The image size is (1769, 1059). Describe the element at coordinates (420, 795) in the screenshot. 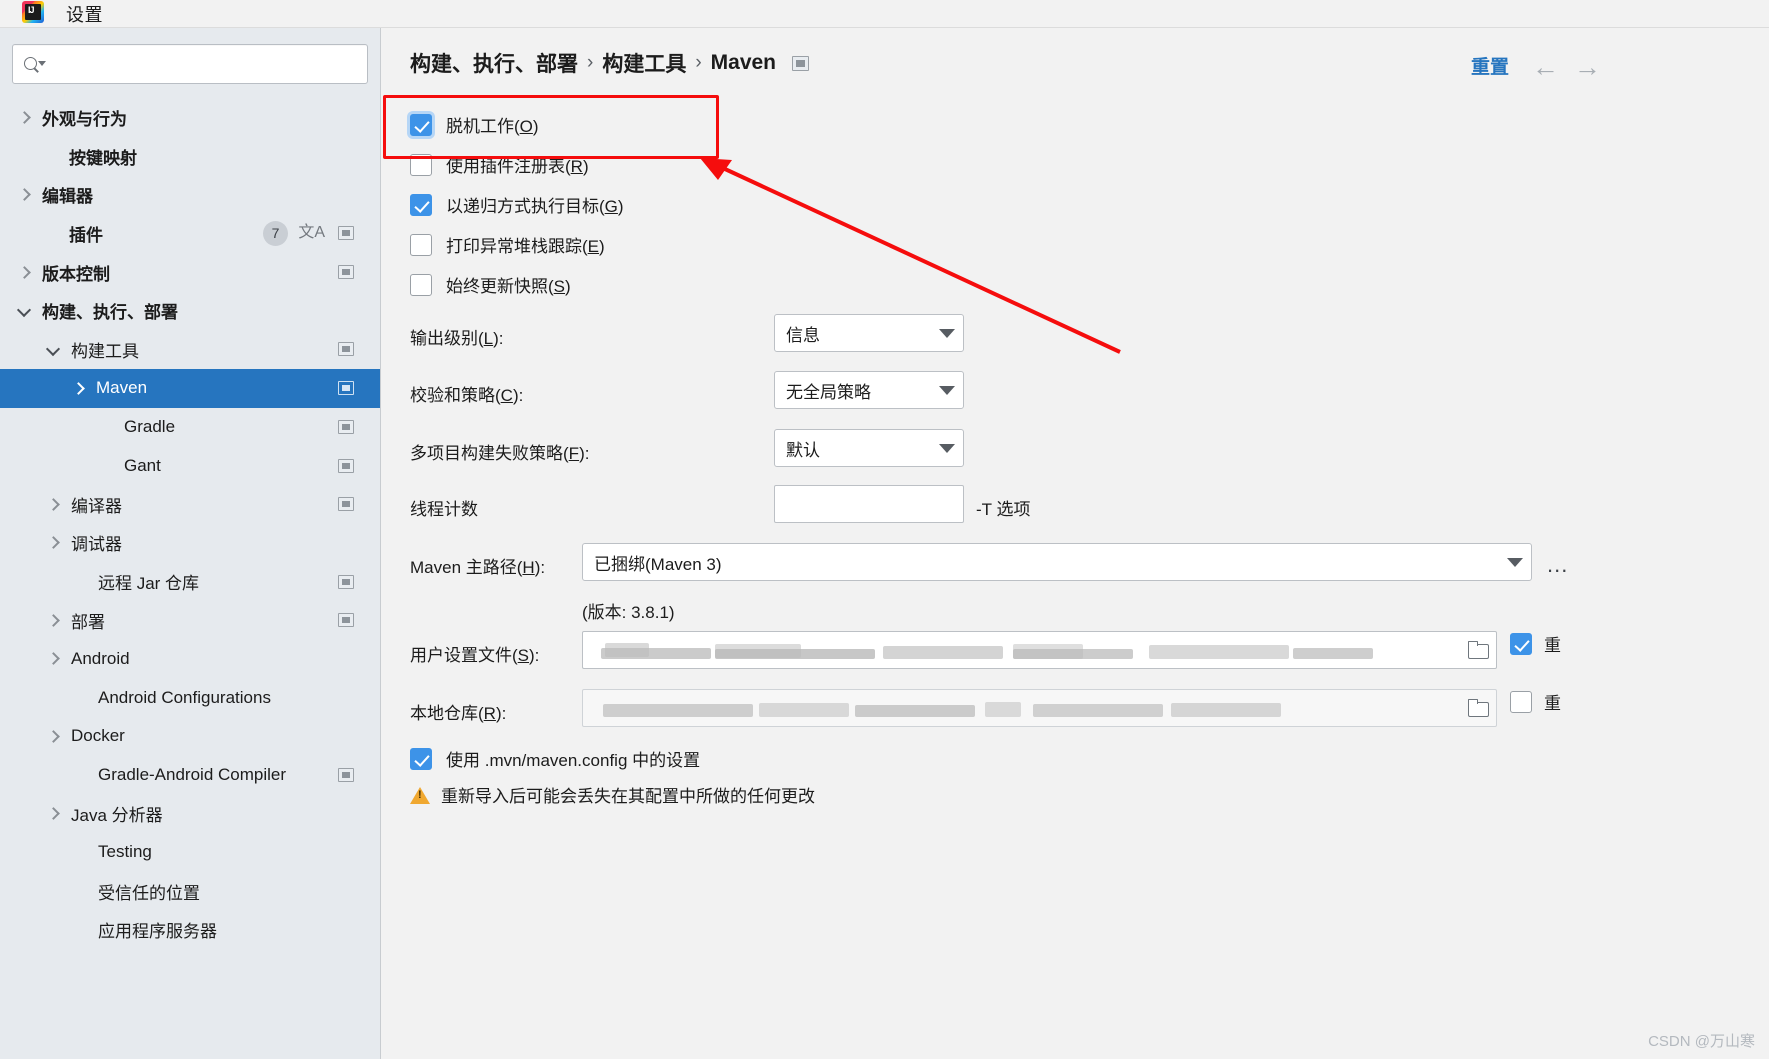

I see `warning-triangle-icon` at that location.